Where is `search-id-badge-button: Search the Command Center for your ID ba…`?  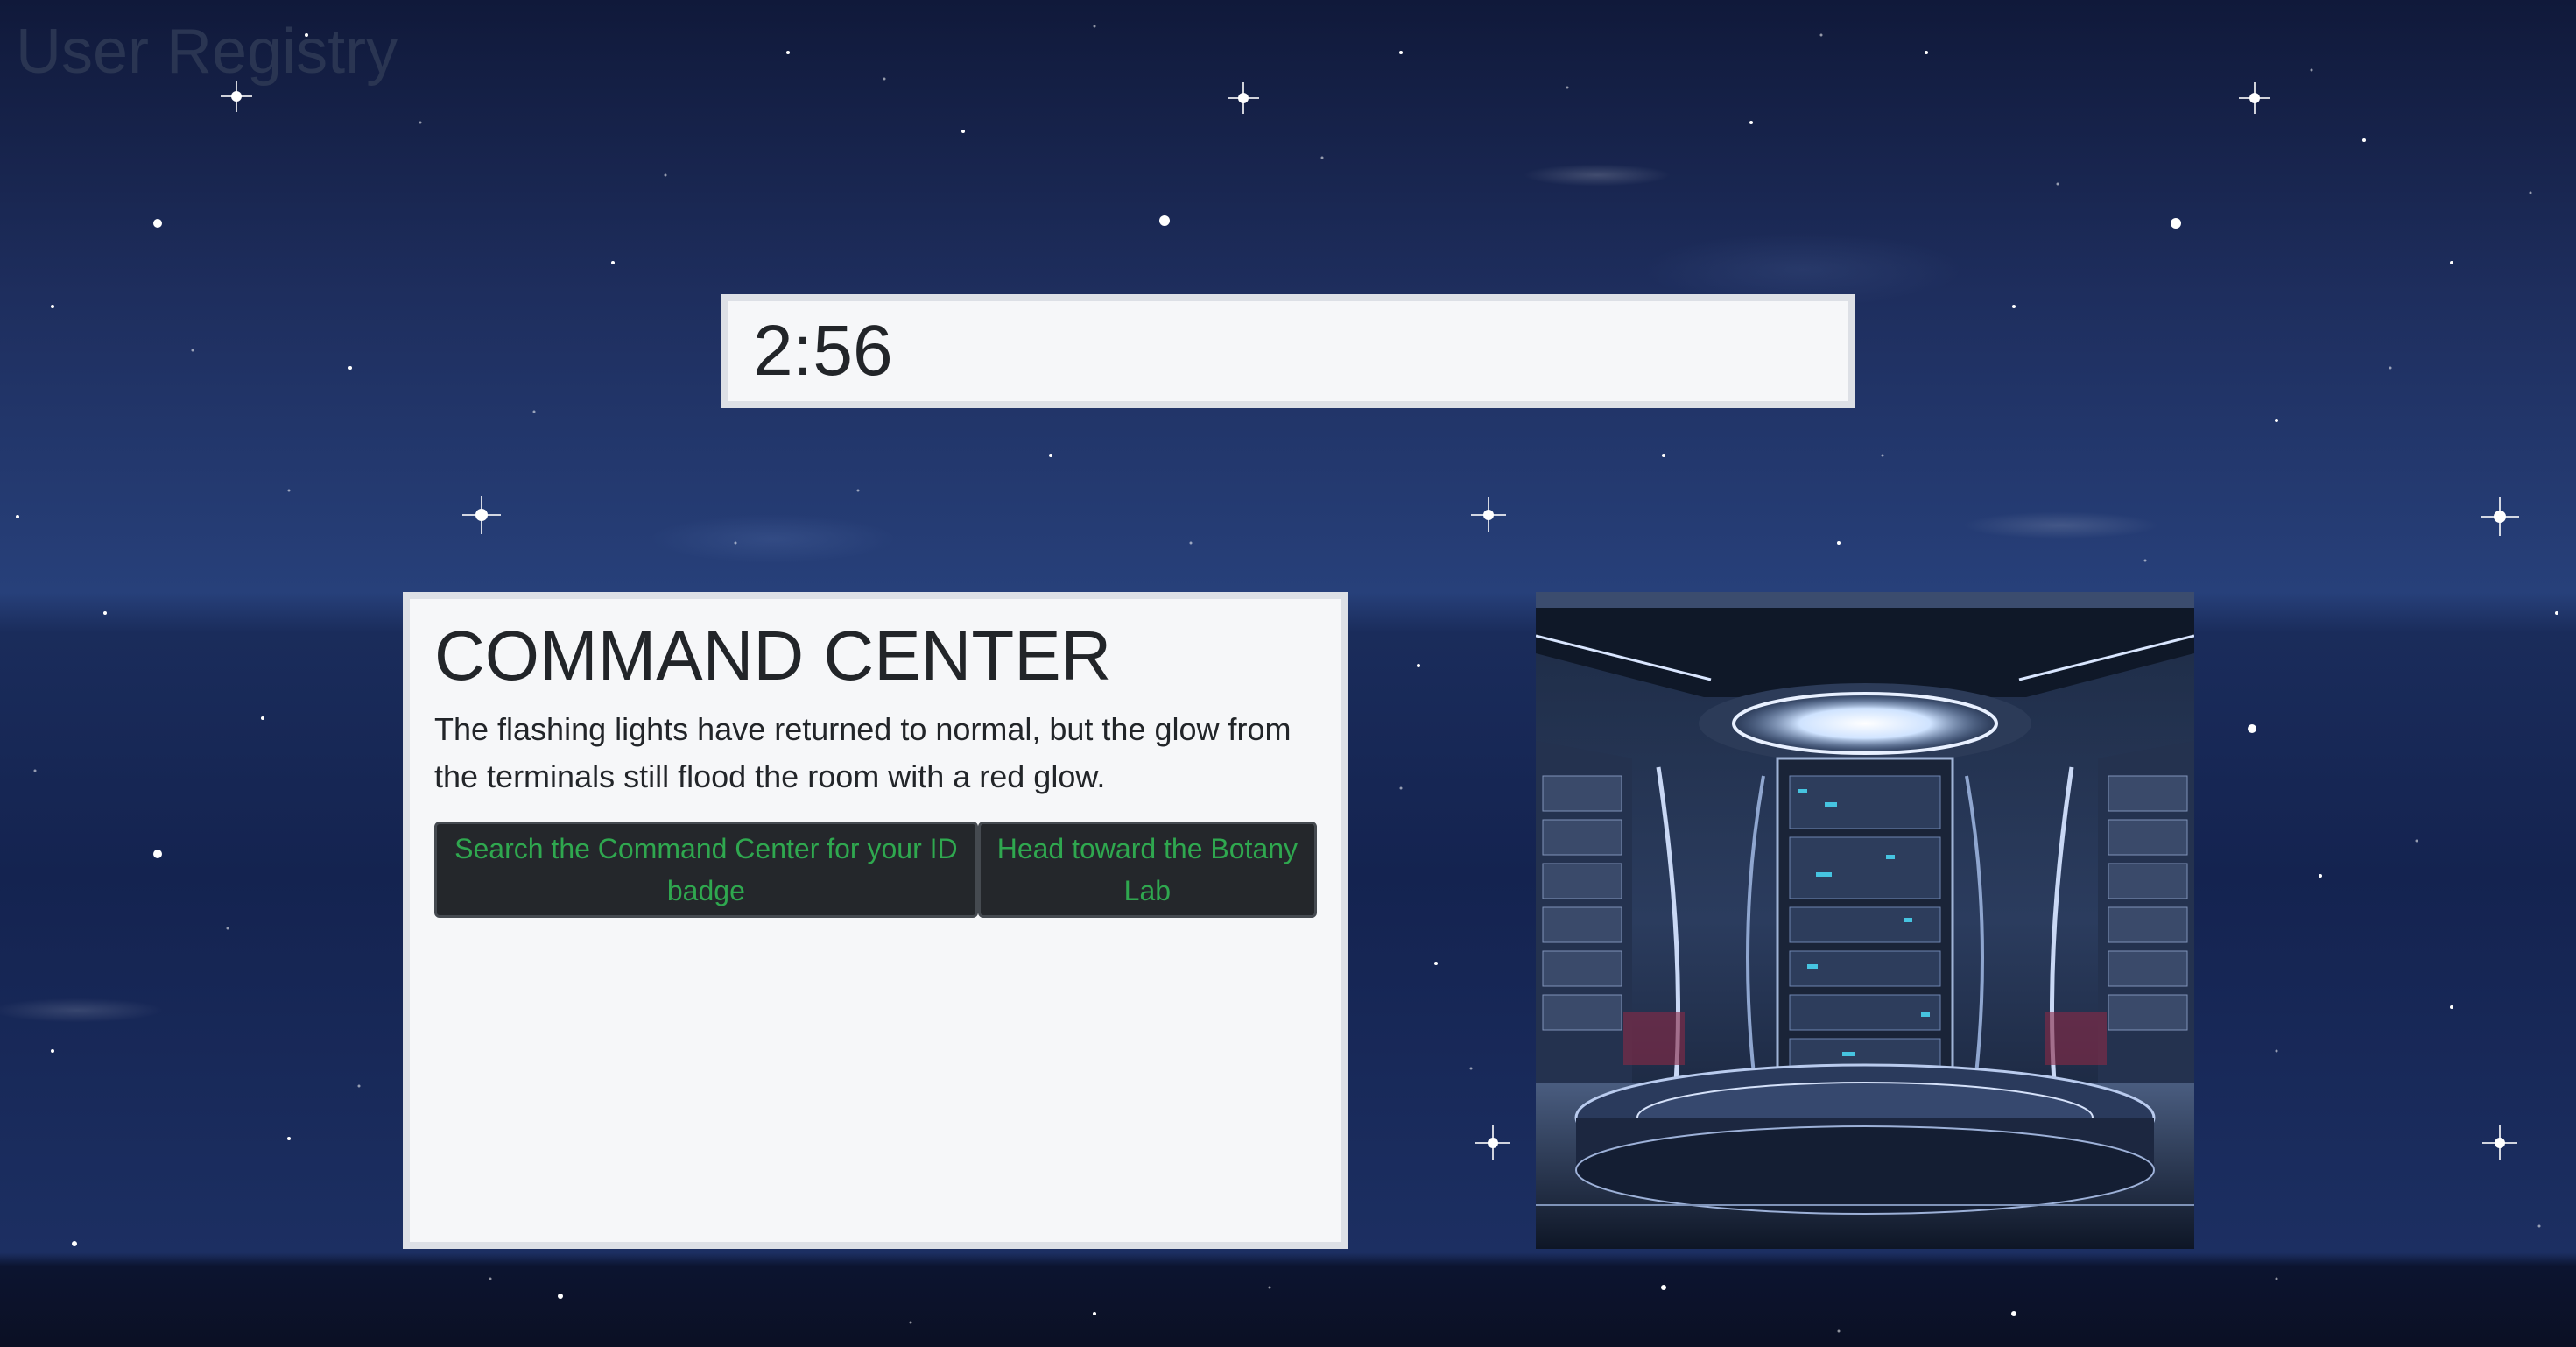
search-id-badge-button: Search the Command Center for your ID ba… is located at coordinates (706, 870).